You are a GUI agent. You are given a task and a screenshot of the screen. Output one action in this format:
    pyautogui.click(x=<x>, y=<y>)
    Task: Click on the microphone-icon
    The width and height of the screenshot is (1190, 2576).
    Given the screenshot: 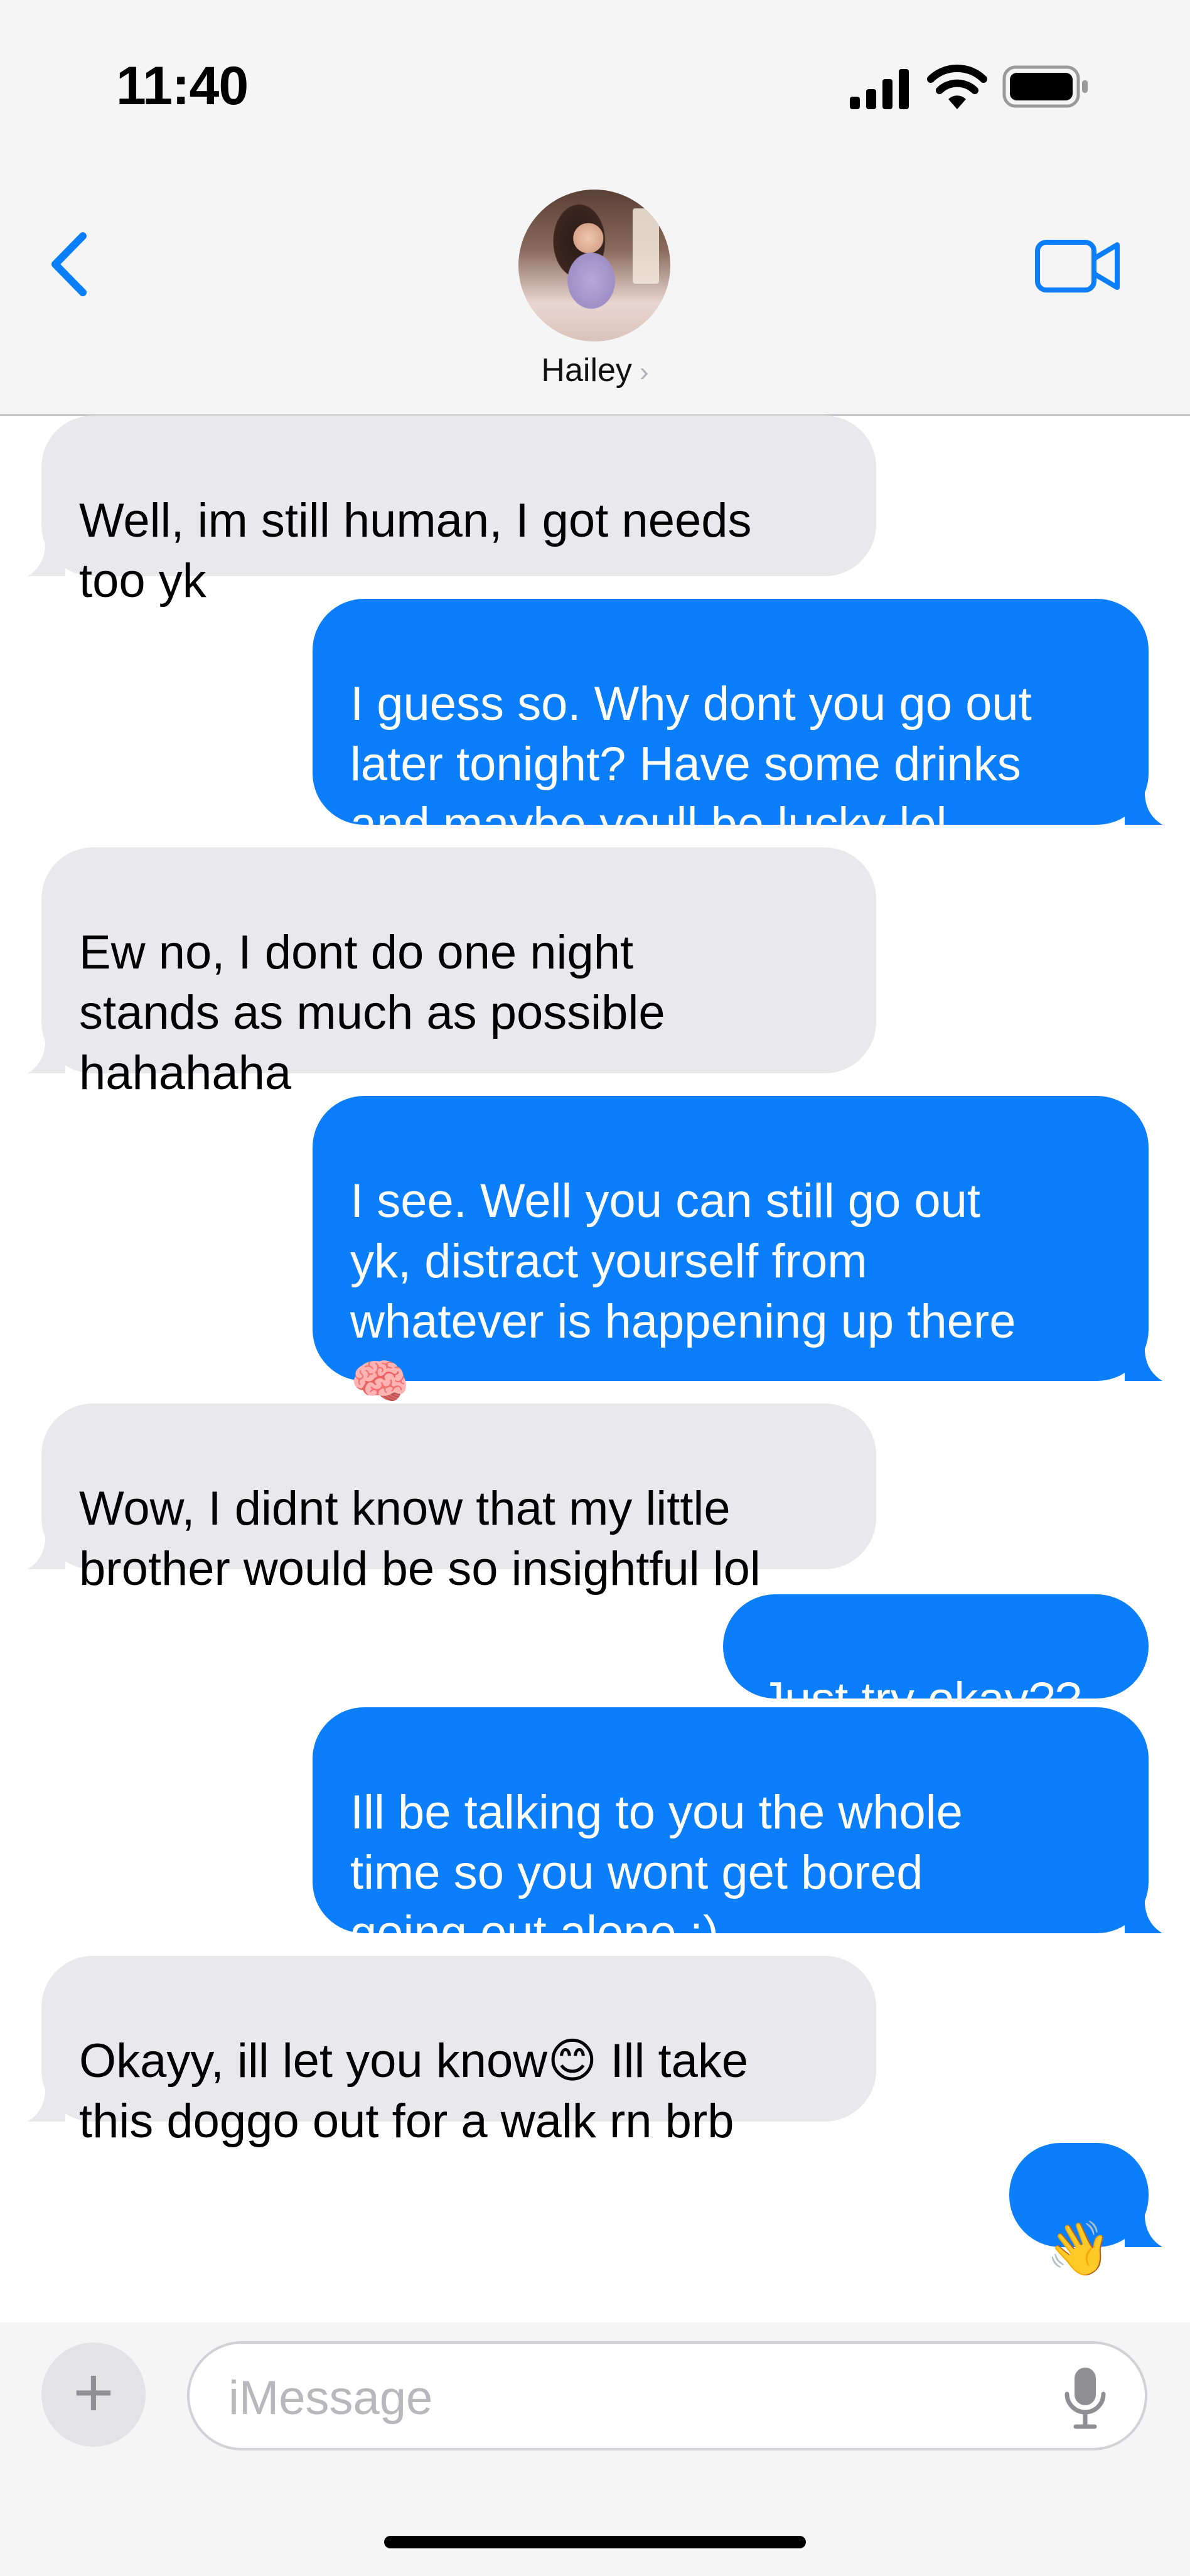 What is the action you would take?
    pyautogui.click(x=1085, y=2397)
    